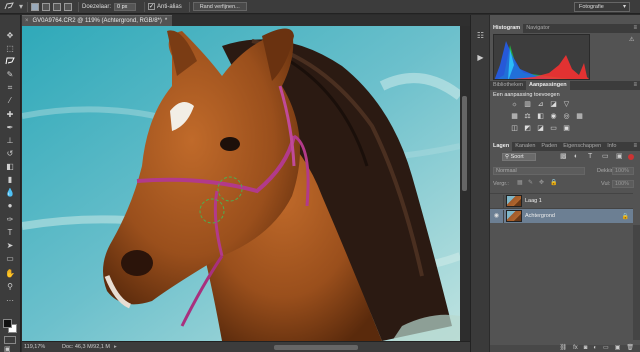 The image size is (640, 352). What do you see at coordinates (35, 6) in the screenshot?
I see `new-selection-icon` at bounding box center [35, 6].